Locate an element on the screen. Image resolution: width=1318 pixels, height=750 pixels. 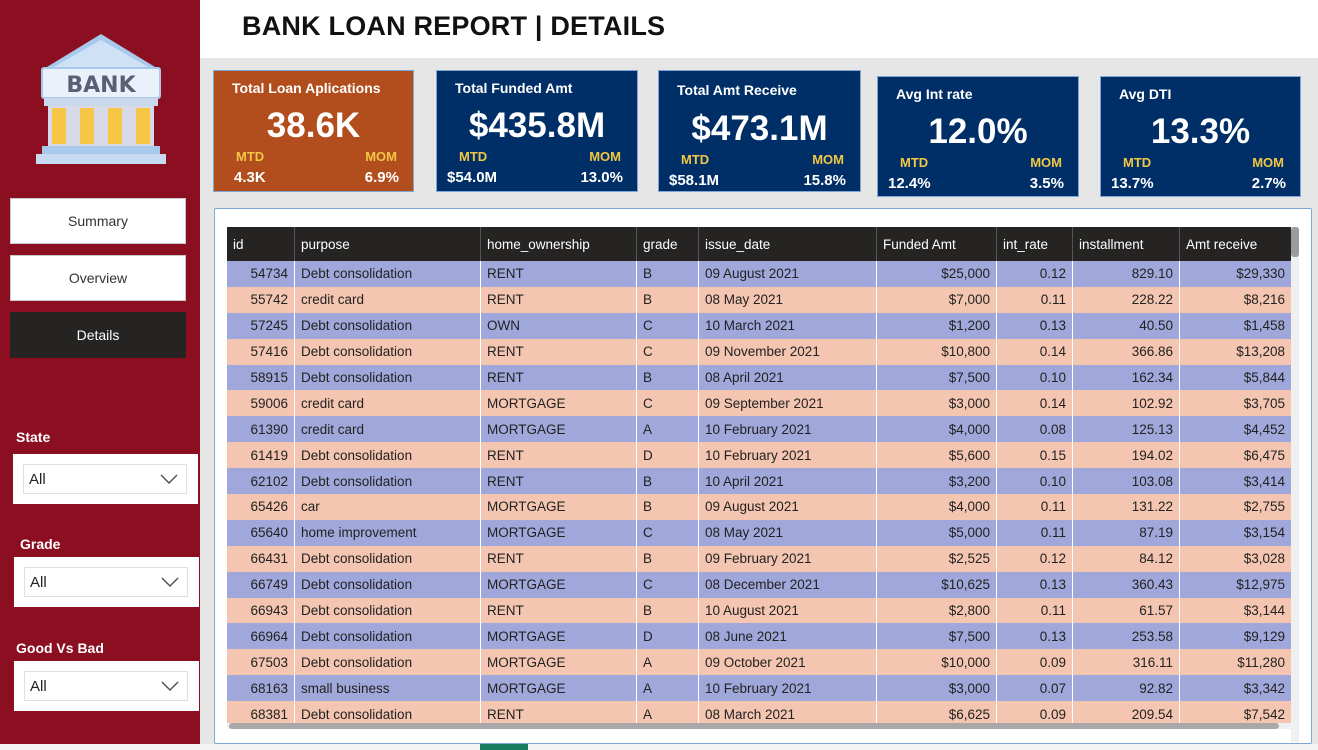
cell-int-rate: 0.11 is located at coordinates (1035, 299).